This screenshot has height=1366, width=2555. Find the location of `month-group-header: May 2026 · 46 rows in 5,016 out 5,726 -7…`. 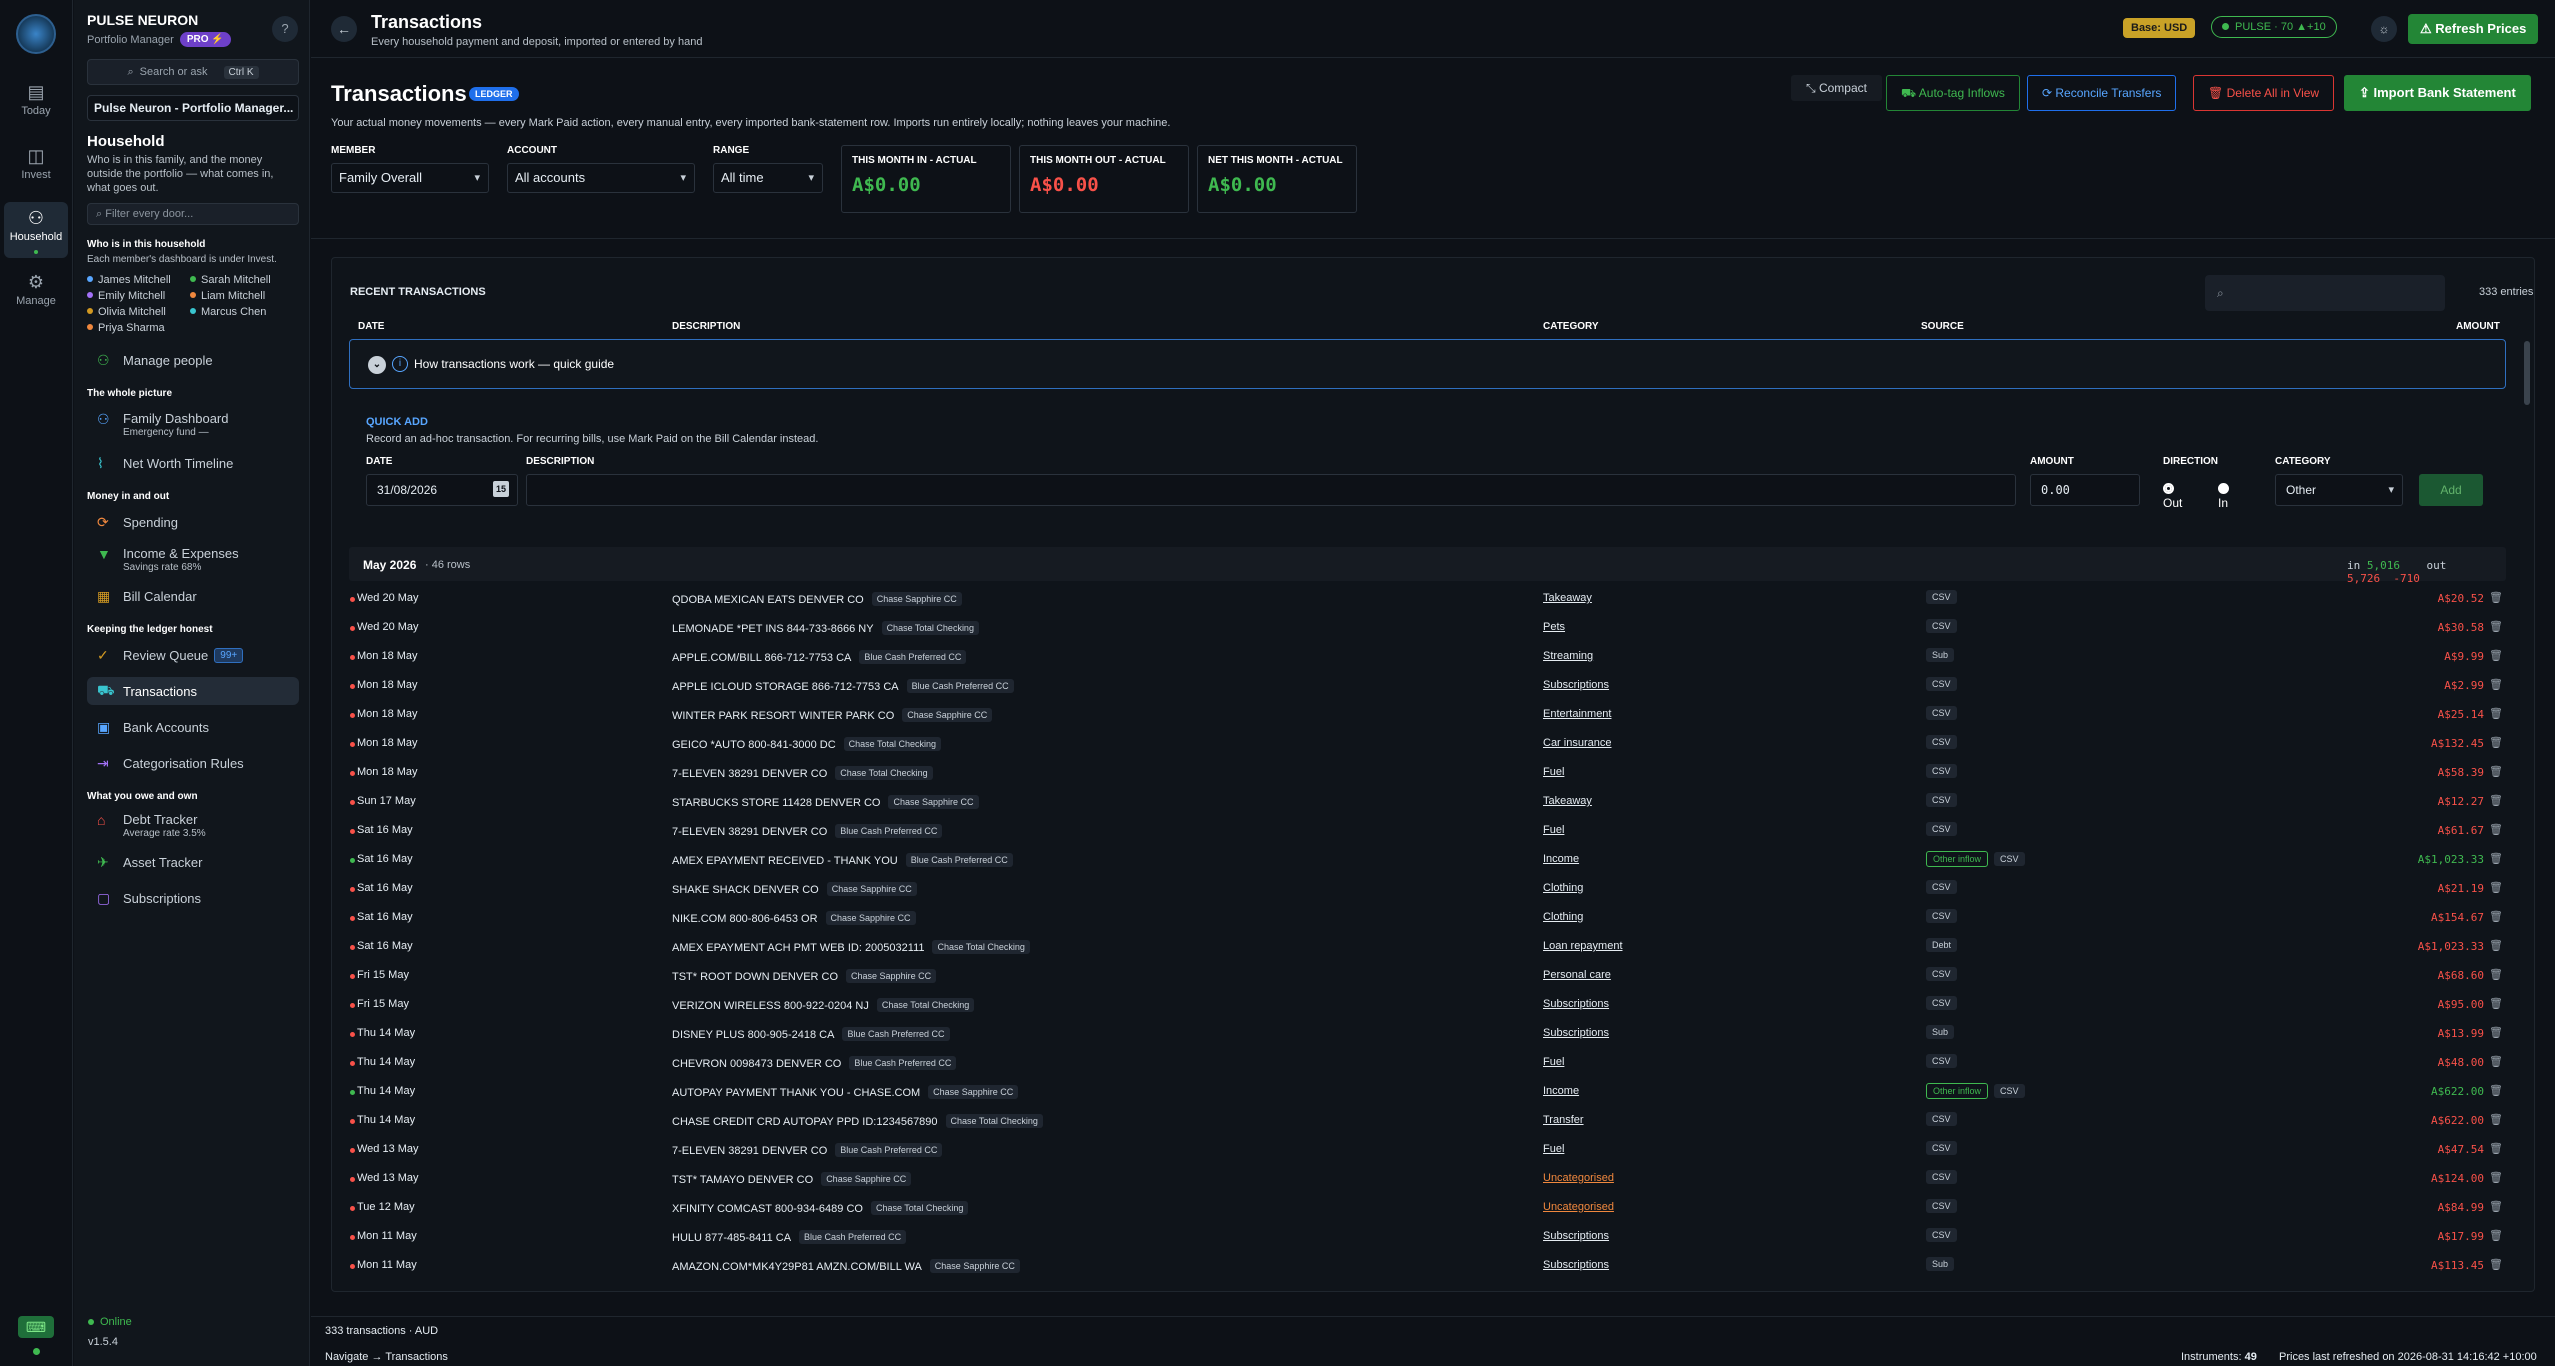

month-group-header: May 2026 · 46 rows in 5,016 out 5,726 -7… is located at coordinates (1427, 566).